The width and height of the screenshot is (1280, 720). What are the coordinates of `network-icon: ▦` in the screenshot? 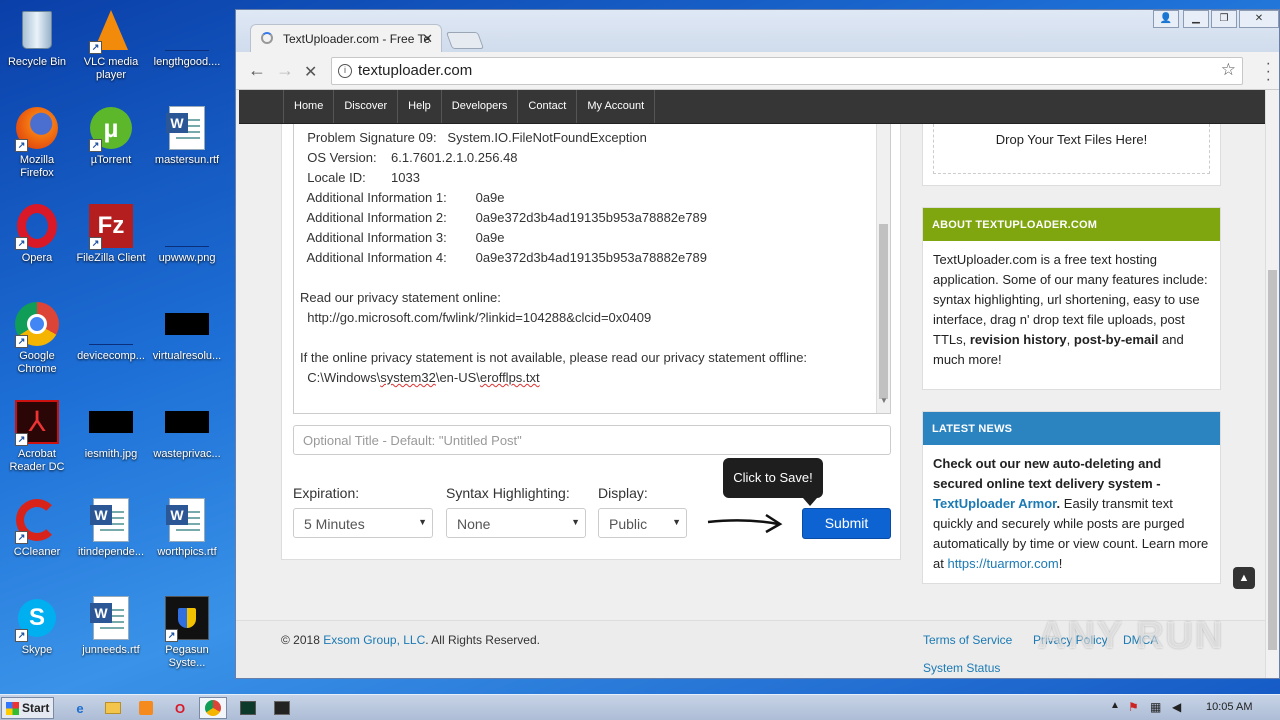 It's located at (1155, 707).